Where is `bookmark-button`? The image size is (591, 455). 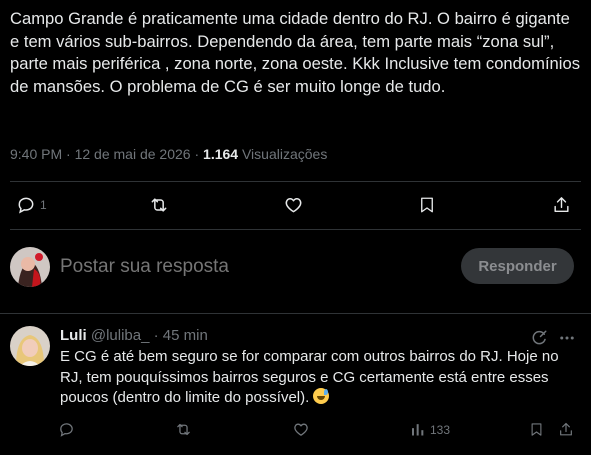
bookmark-button is located at coordinates (427, 205).